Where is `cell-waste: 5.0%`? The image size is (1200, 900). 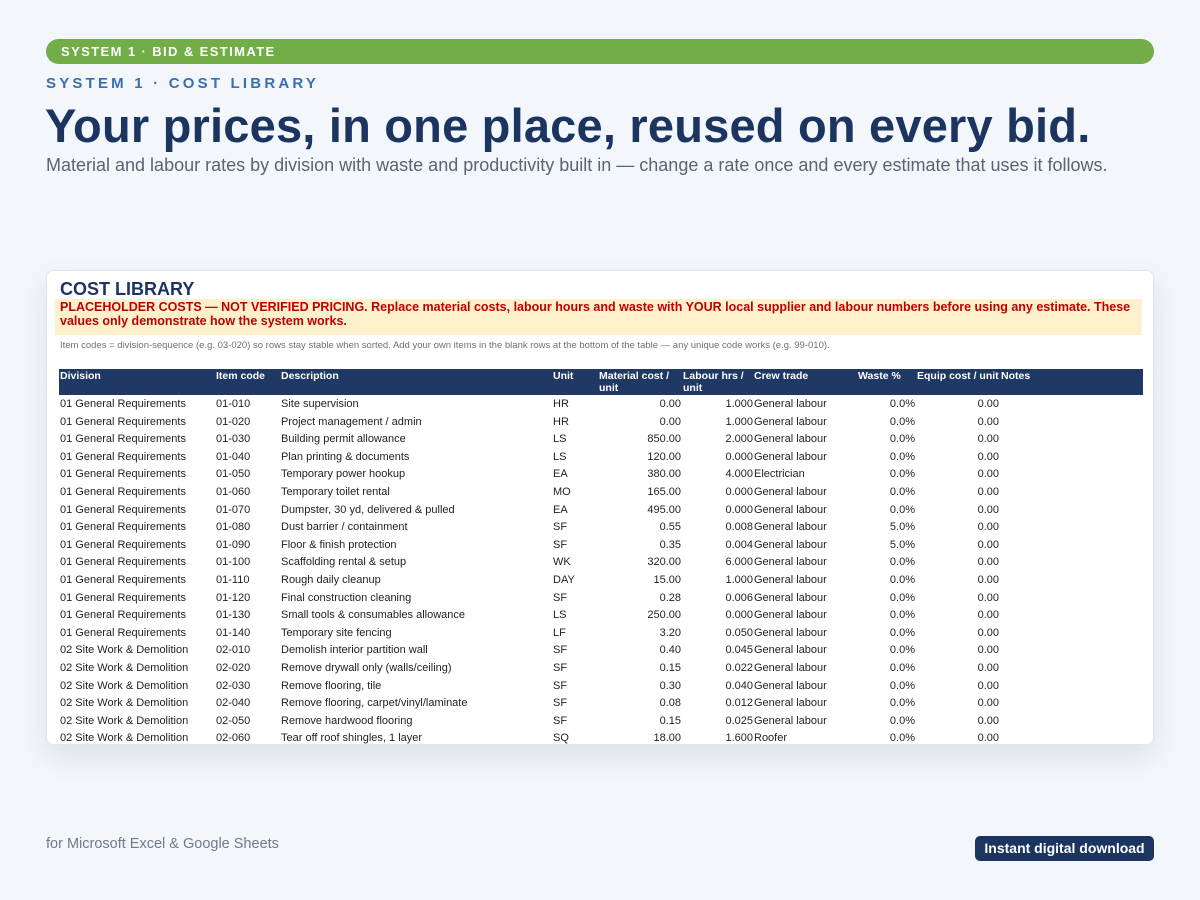 cell-waste: 5.0% is located at coordinates (886, 528).